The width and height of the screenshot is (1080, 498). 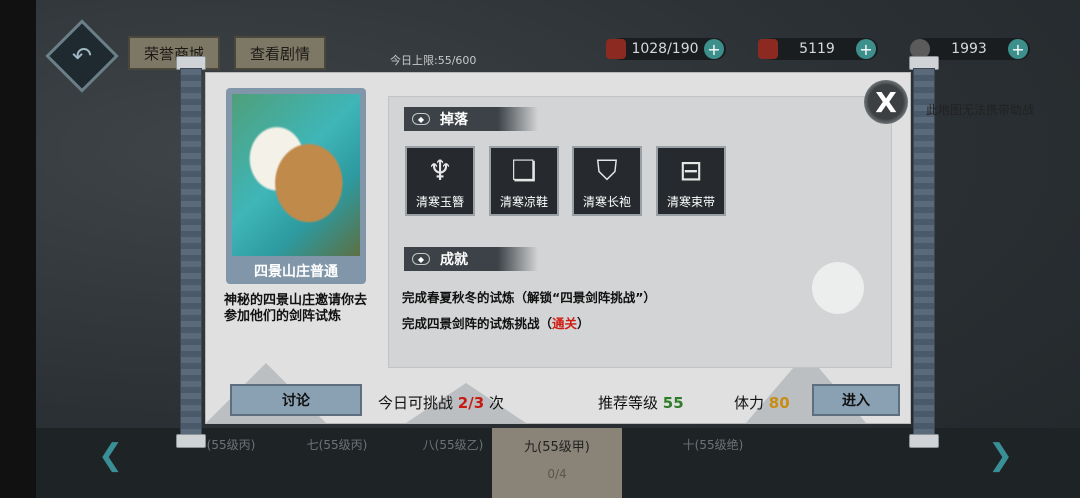 What do you see at coordinates (713, 463) in the screenshot?
I see `stage-tab: 十(55级绝)` at bounding box center [713, 463].